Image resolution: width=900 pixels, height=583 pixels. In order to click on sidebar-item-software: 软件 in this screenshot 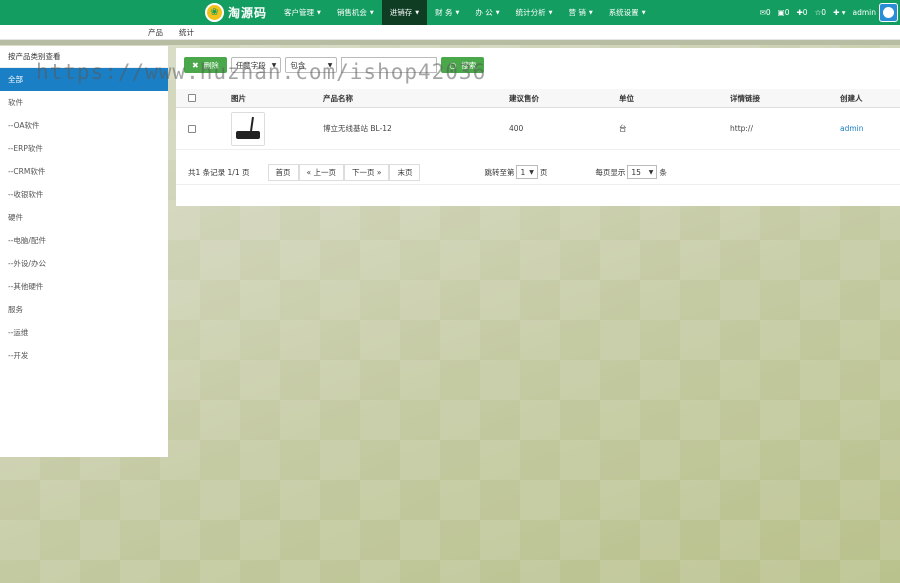, I will do `click(84, 102)`.